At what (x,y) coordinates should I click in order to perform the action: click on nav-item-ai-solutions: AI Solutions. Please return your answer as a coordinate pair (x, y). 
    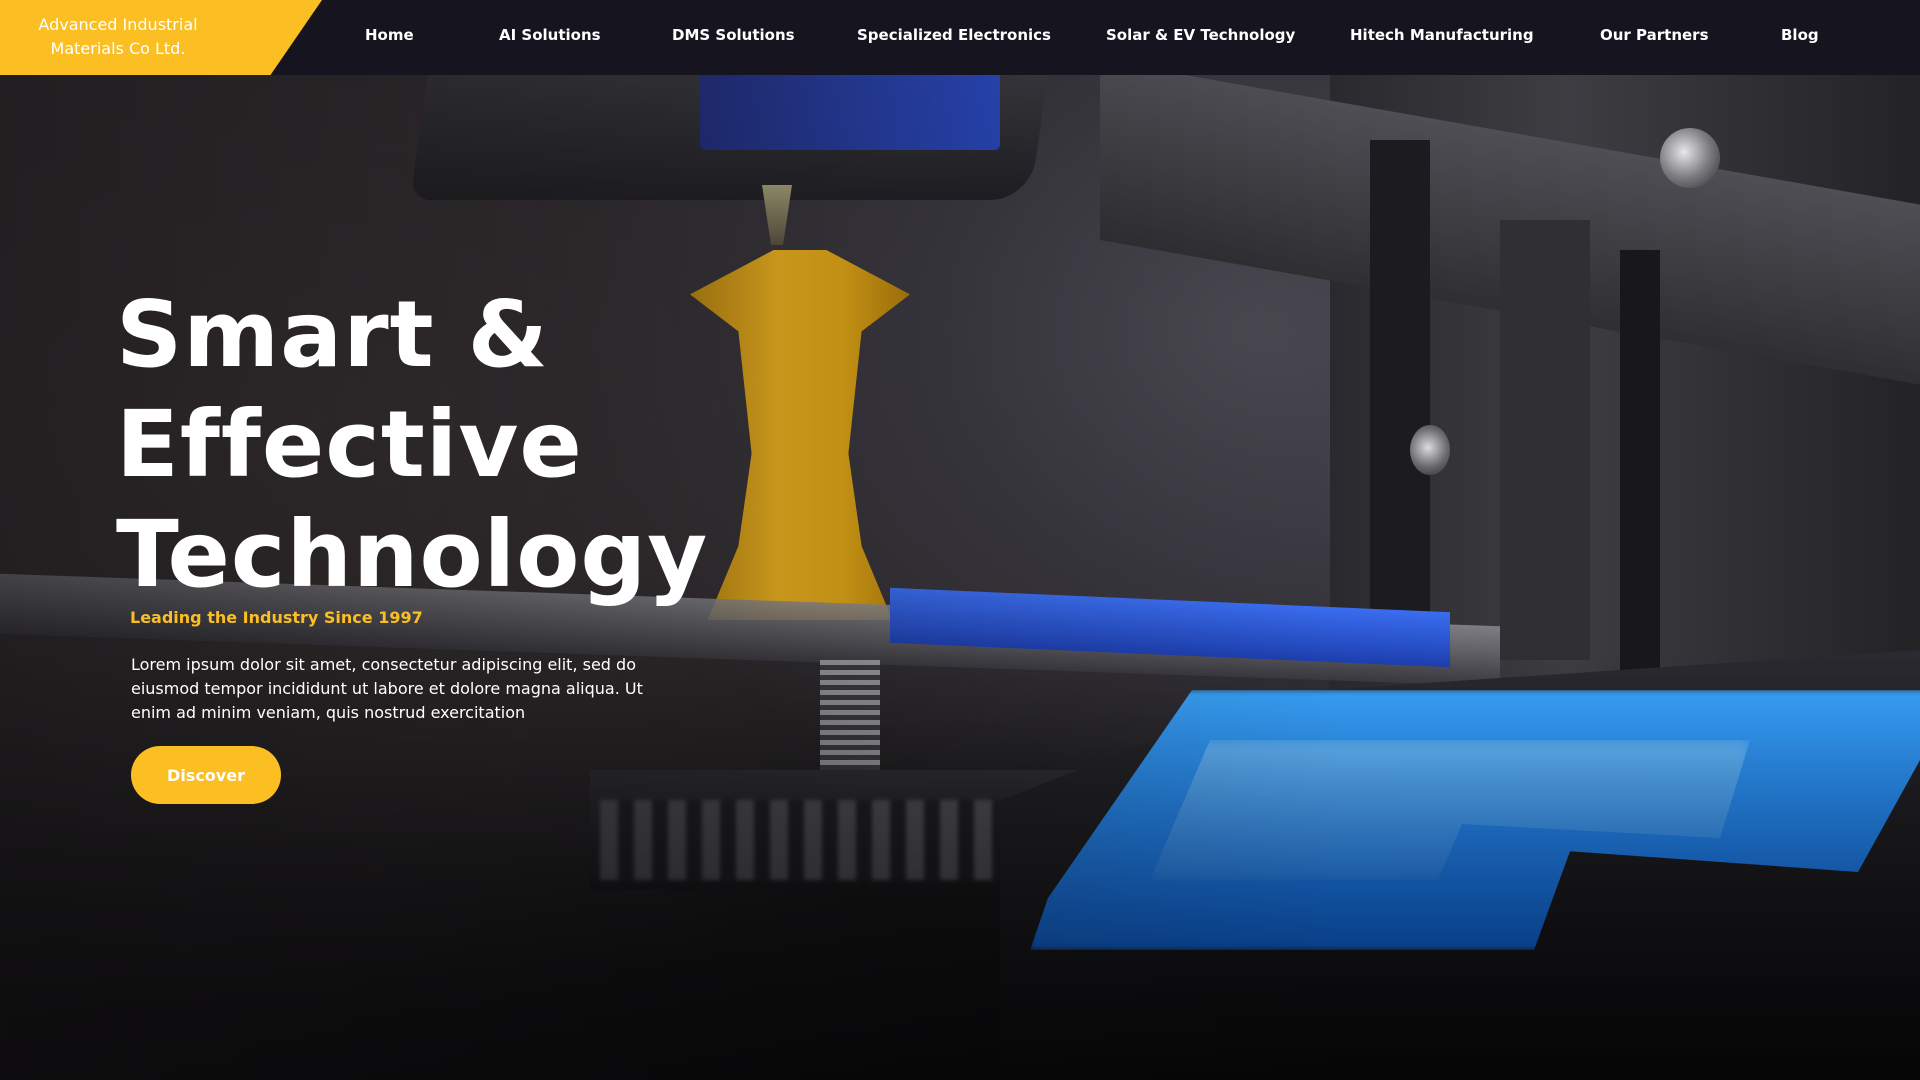
    Looking at the image, I should click on (550, 35).